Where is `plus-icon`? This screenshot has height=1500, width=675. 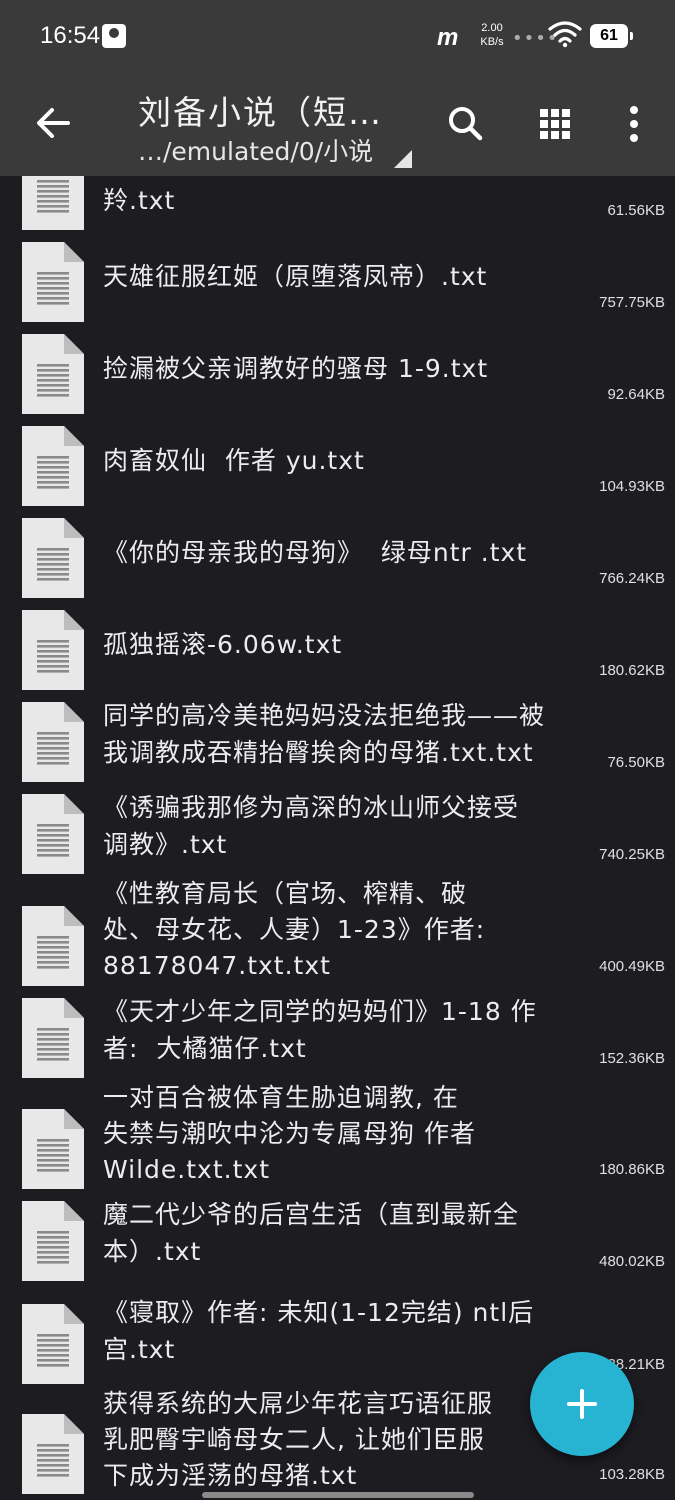
plus-icon is located at coordinates (582, 1404).